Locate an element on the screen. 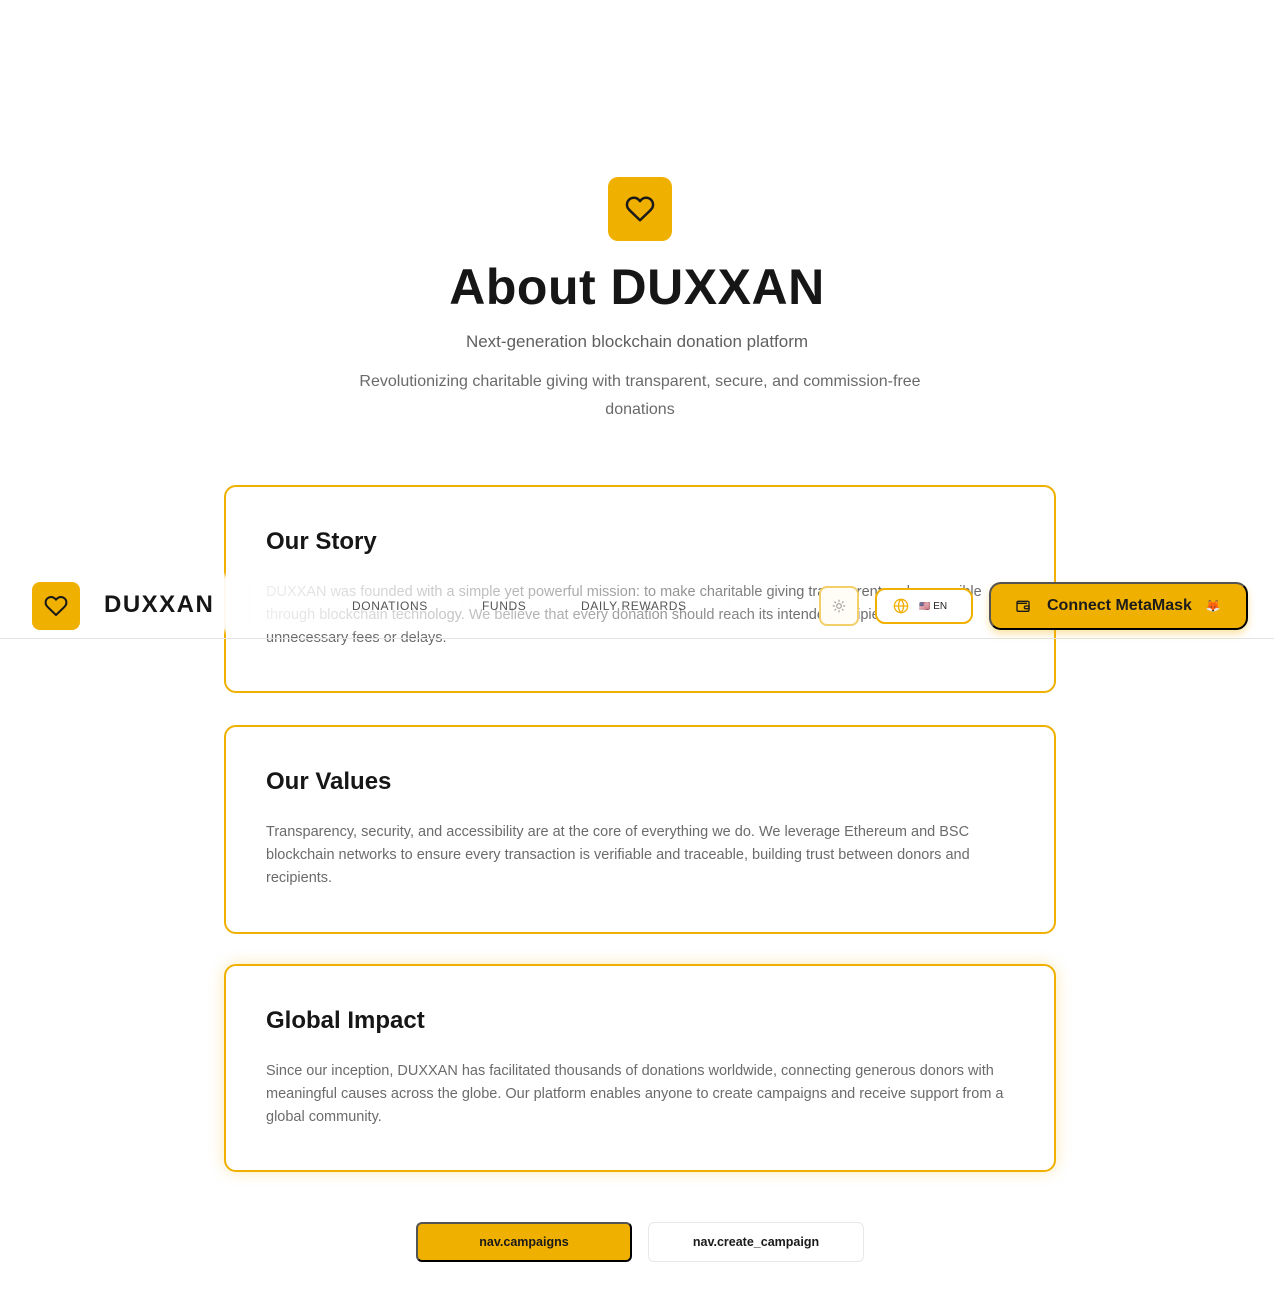 The width and height of the screenshot is (1274, 1294). card-title: Global Impact is located at coordinates (345, 1020).